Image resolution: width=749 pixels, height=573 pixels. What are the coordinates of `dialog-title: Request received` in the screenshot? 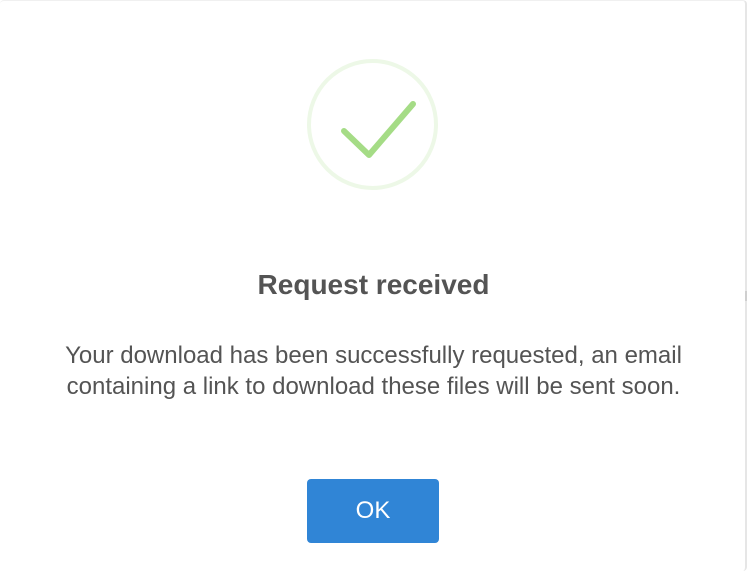 It's located at (373, 284).